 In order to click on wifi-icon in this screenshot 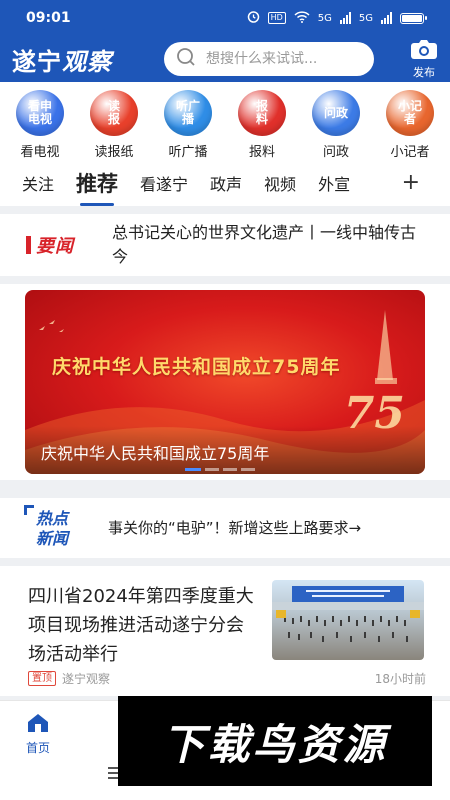, I will do `click(302, 18)`.